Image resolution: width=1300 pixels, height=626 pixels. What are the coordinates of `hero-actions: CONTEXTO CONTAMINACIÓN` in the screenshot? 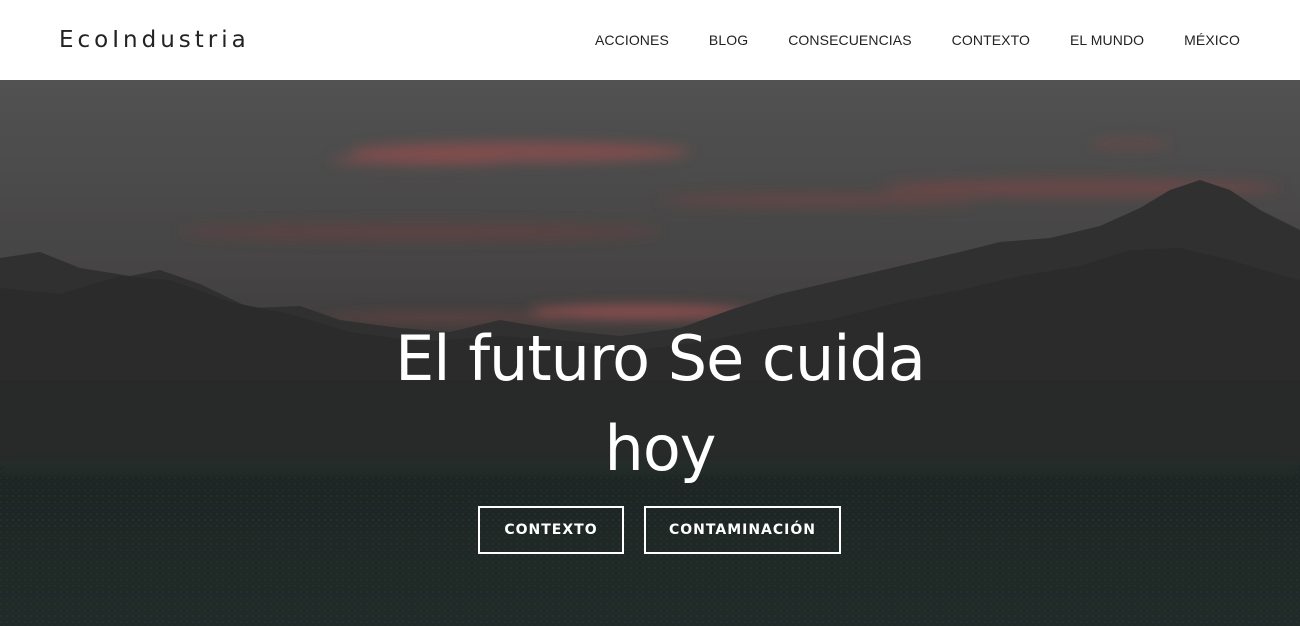 It's located at (650, 530).